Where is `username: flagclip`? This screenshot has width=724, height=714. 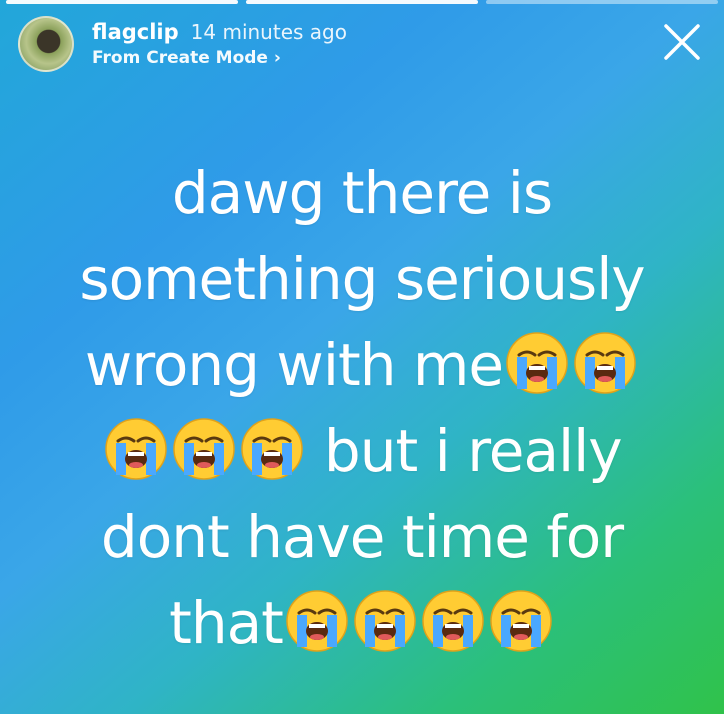 username: flagclip is located at coordinates (135, 32).